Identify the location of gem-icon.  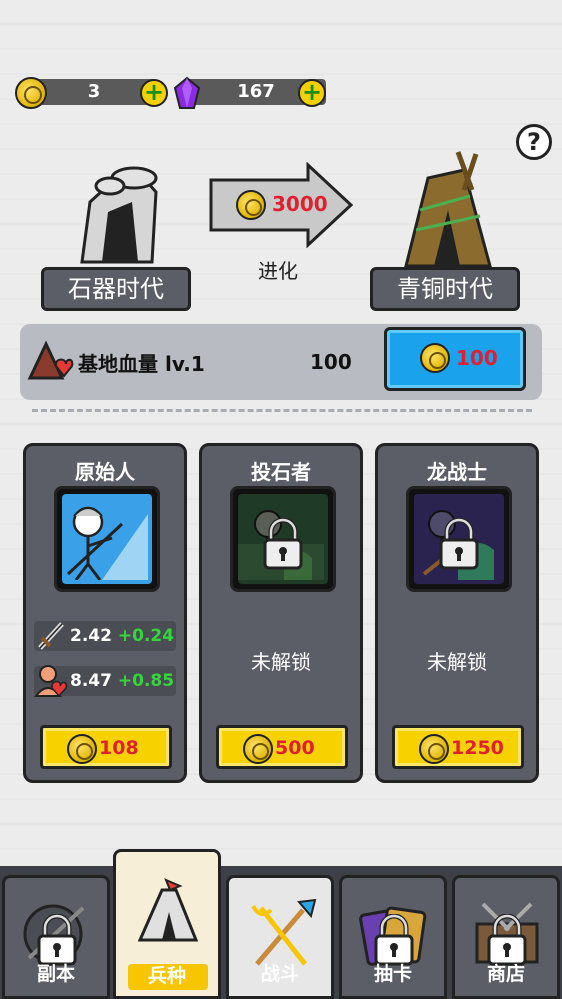
(187, 92).